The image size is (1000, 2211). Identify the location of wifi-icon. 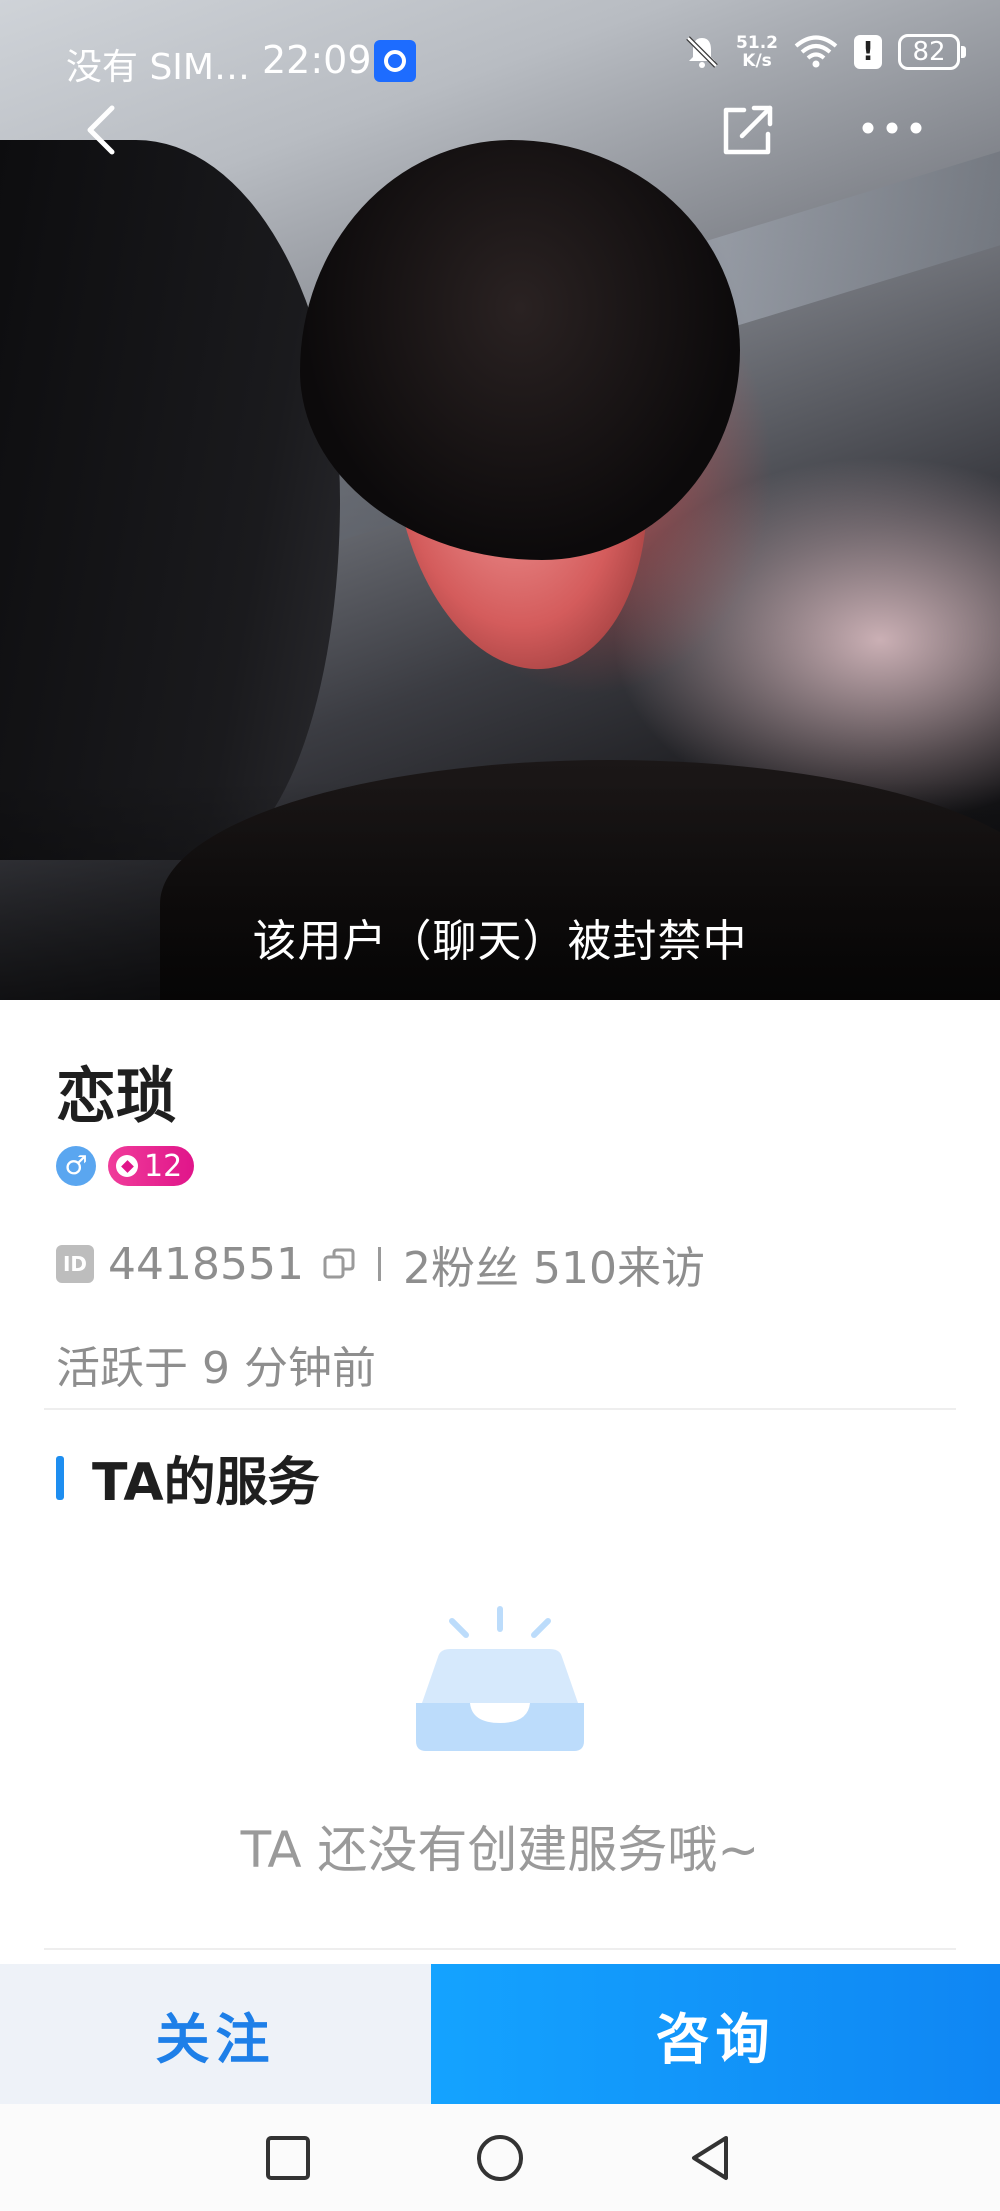
(816, 51).